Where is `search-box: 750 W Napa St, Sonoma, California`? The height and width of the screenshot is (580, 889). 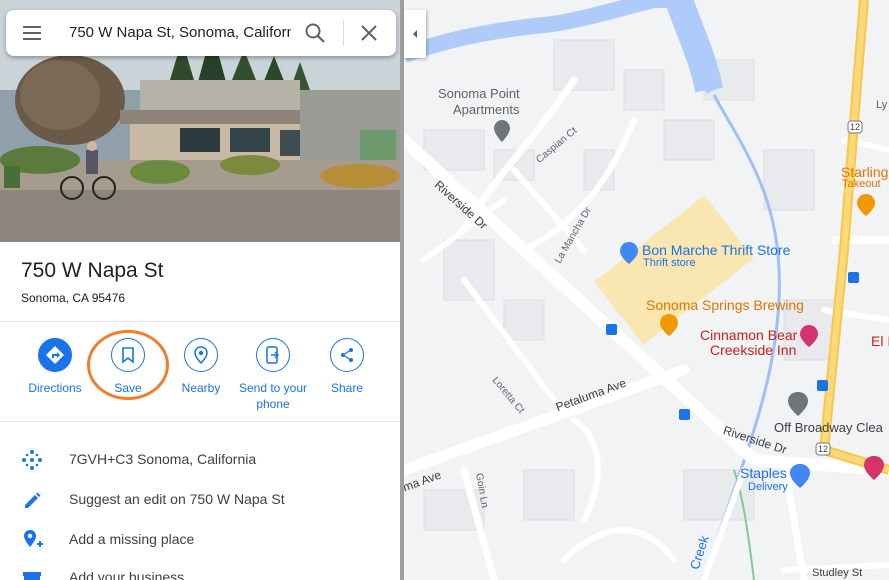
search-box: 750 W Napa St, Sonoma, California is located at coordinates (201, 33).